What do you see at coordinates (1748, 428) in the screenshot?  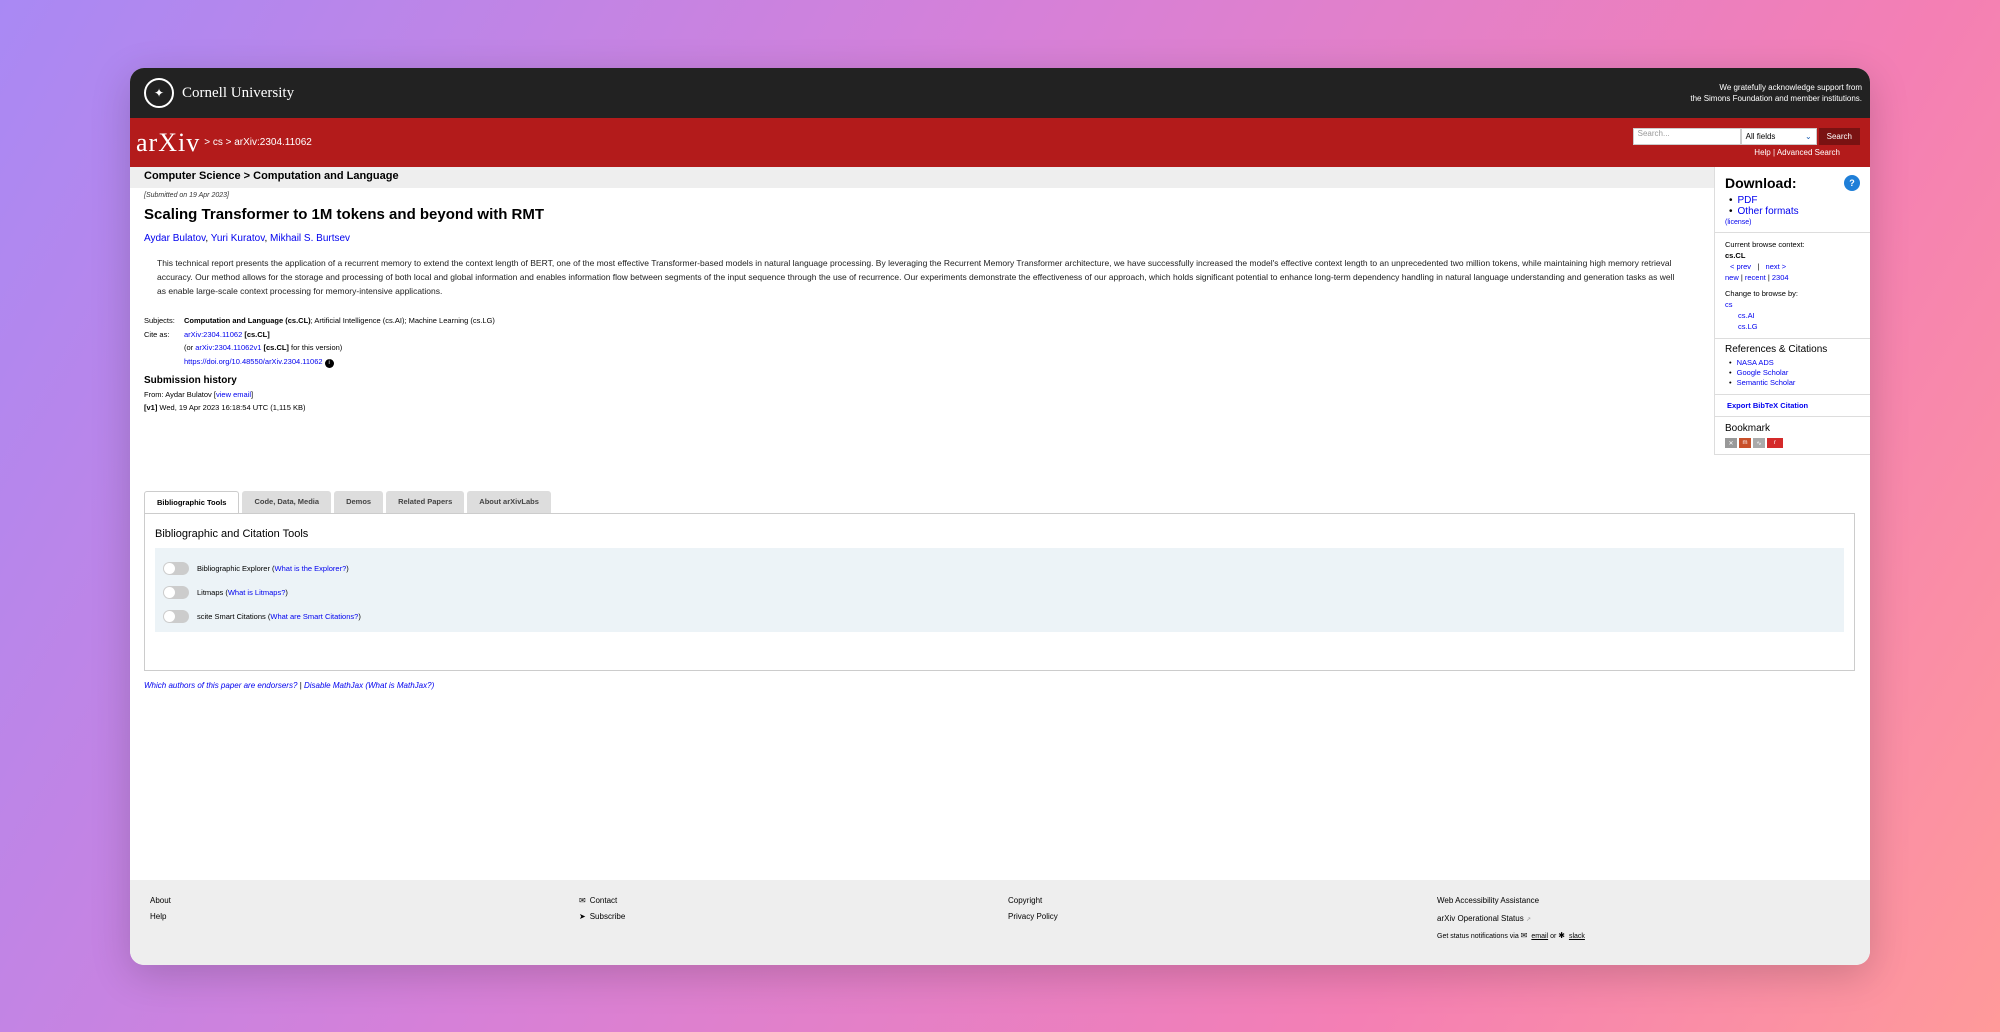 I see `bookmark-title: Bookmark` at bounding box center [1748, 428].